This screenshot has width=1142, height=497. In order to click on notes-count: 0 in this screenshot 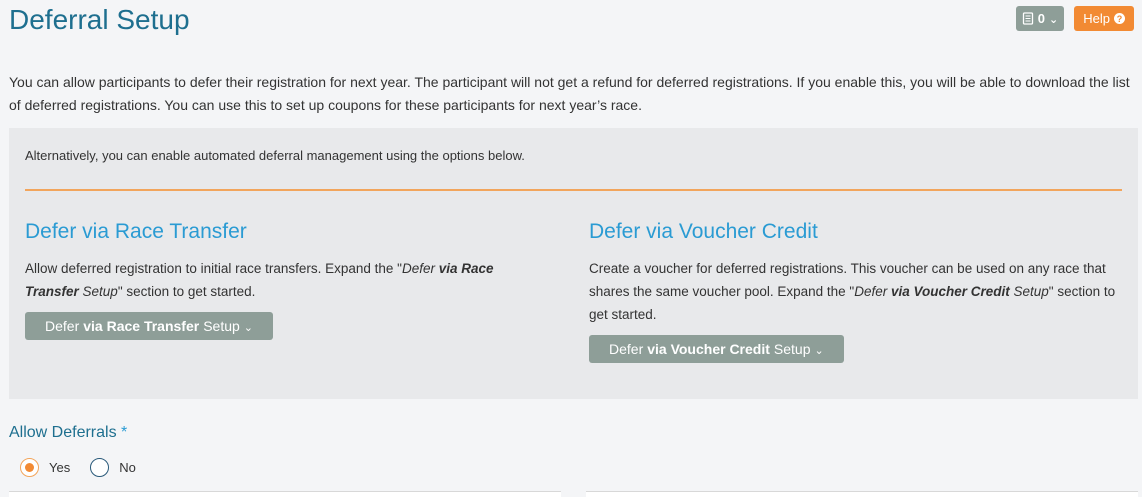, I will do `click(1041, 18)`.